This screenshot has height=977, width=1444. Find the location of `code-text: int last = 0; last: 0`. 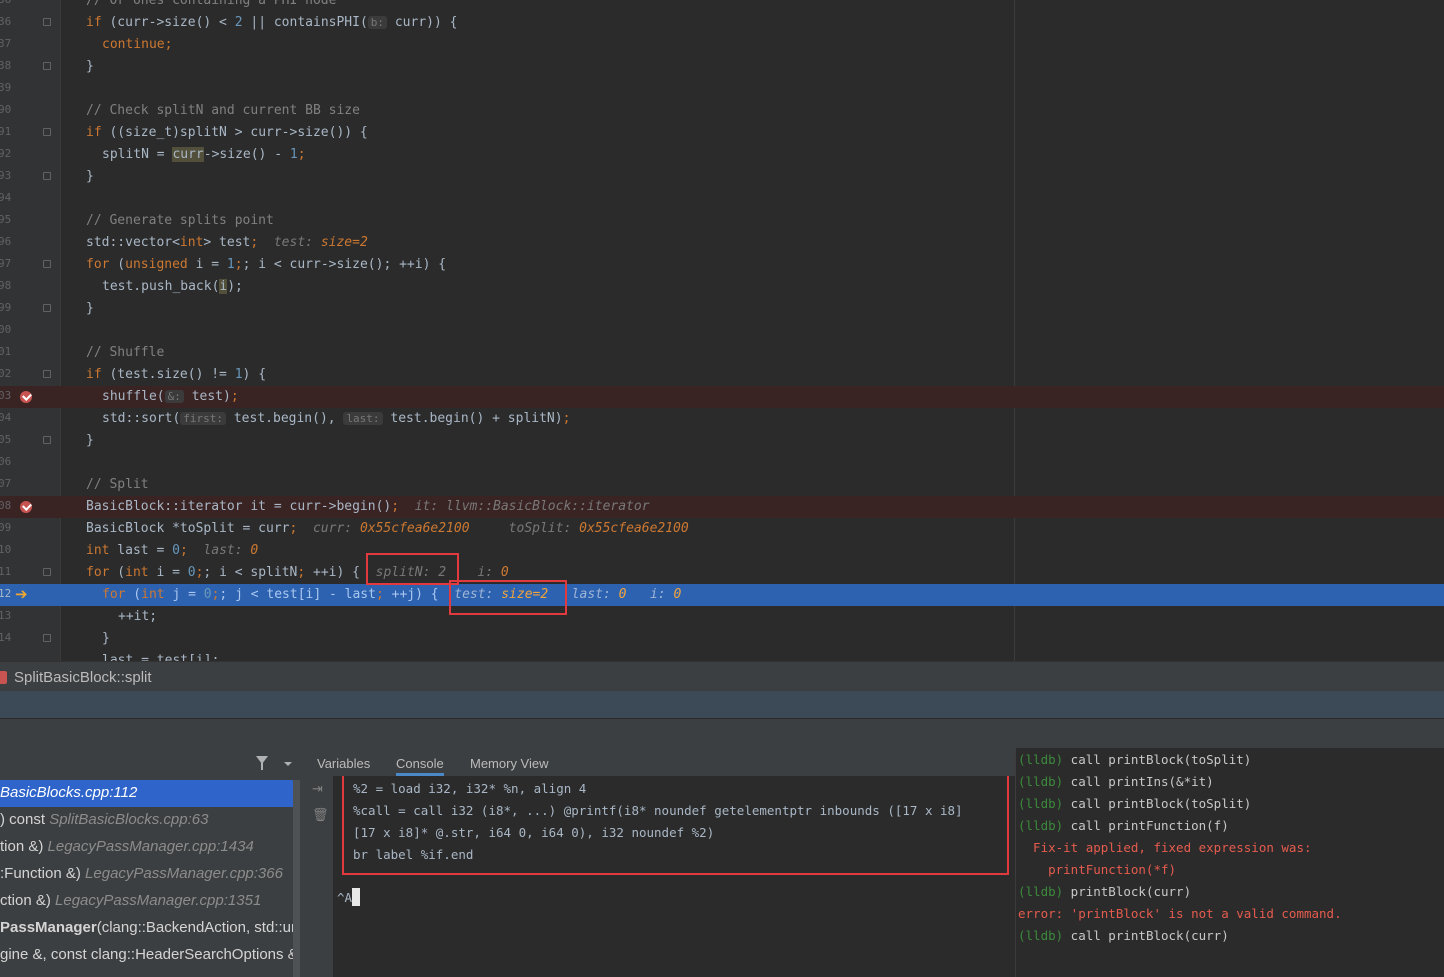

code-text: int last = 0; last: 0 is located at coordinates (172, 550).